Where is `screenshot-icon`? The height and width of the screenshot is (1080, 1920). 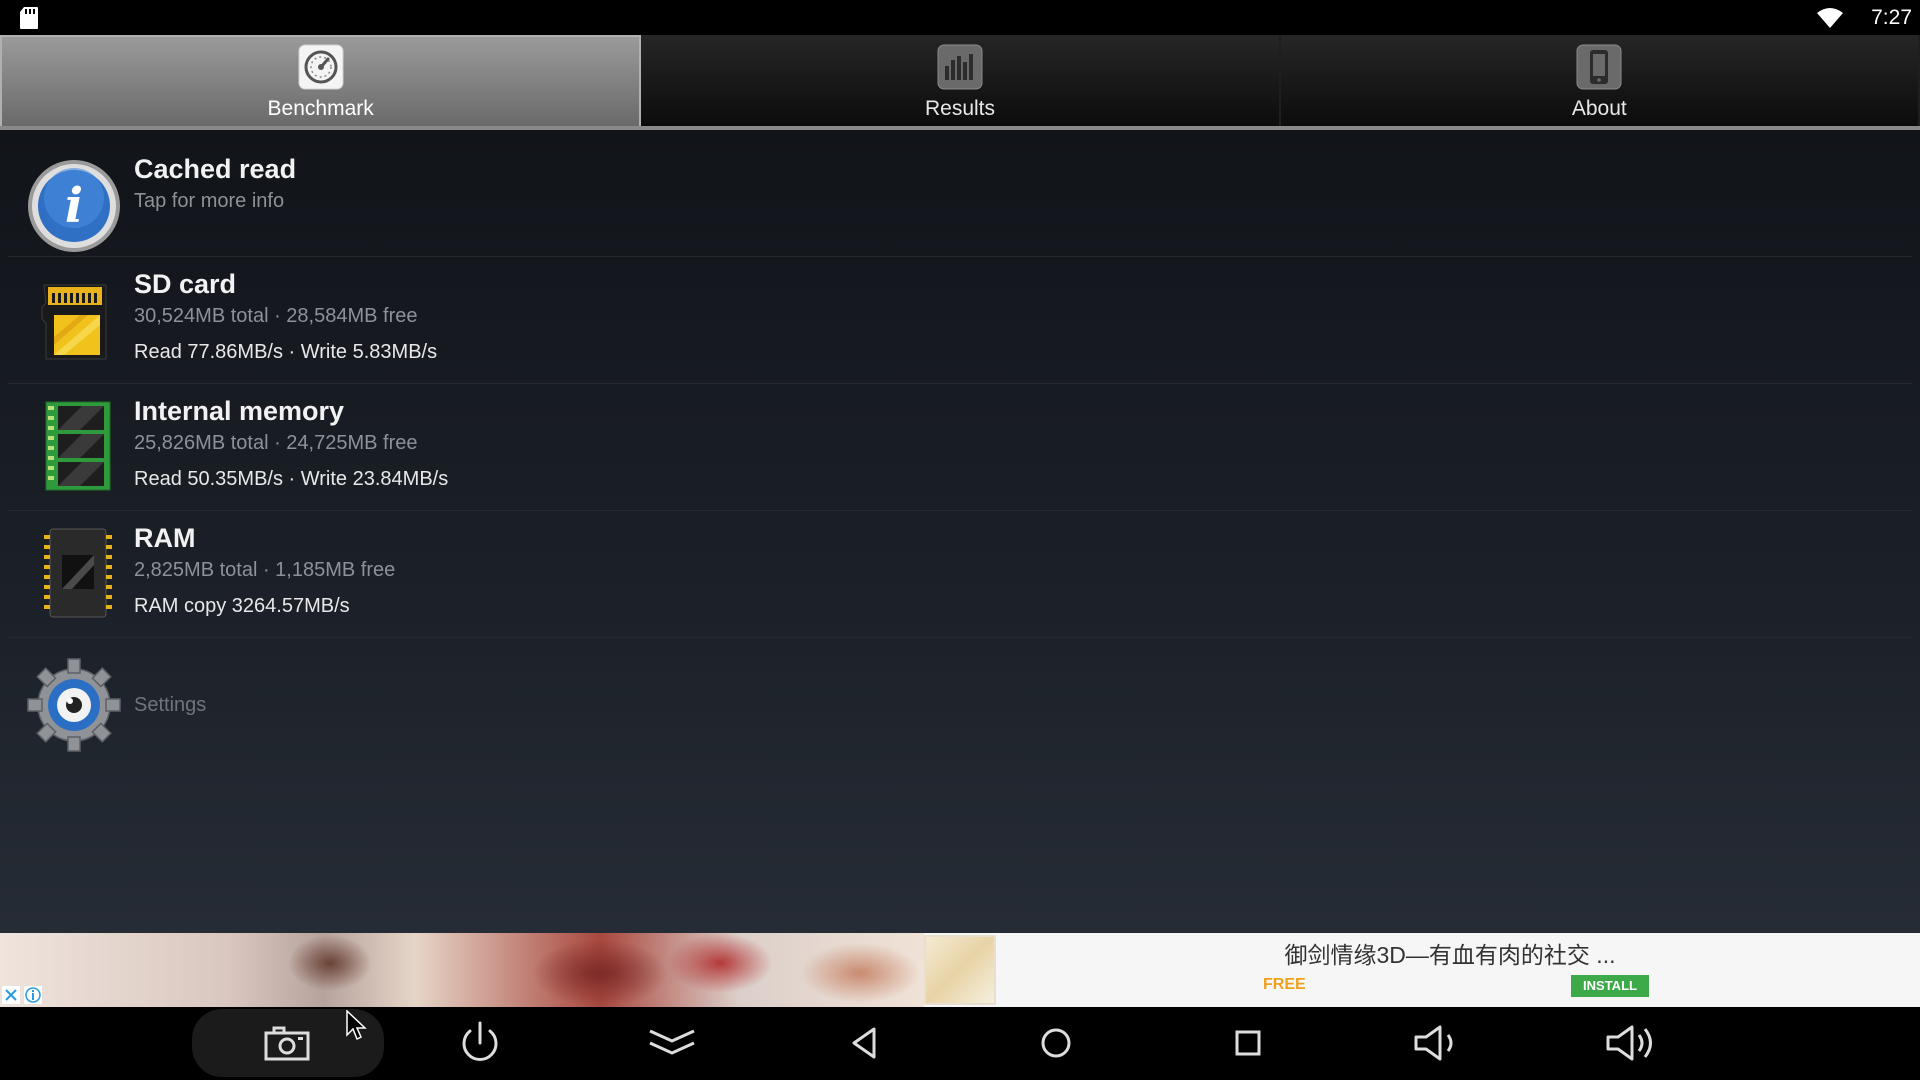 screenshot-icon is located at coordinates (287, 1043).